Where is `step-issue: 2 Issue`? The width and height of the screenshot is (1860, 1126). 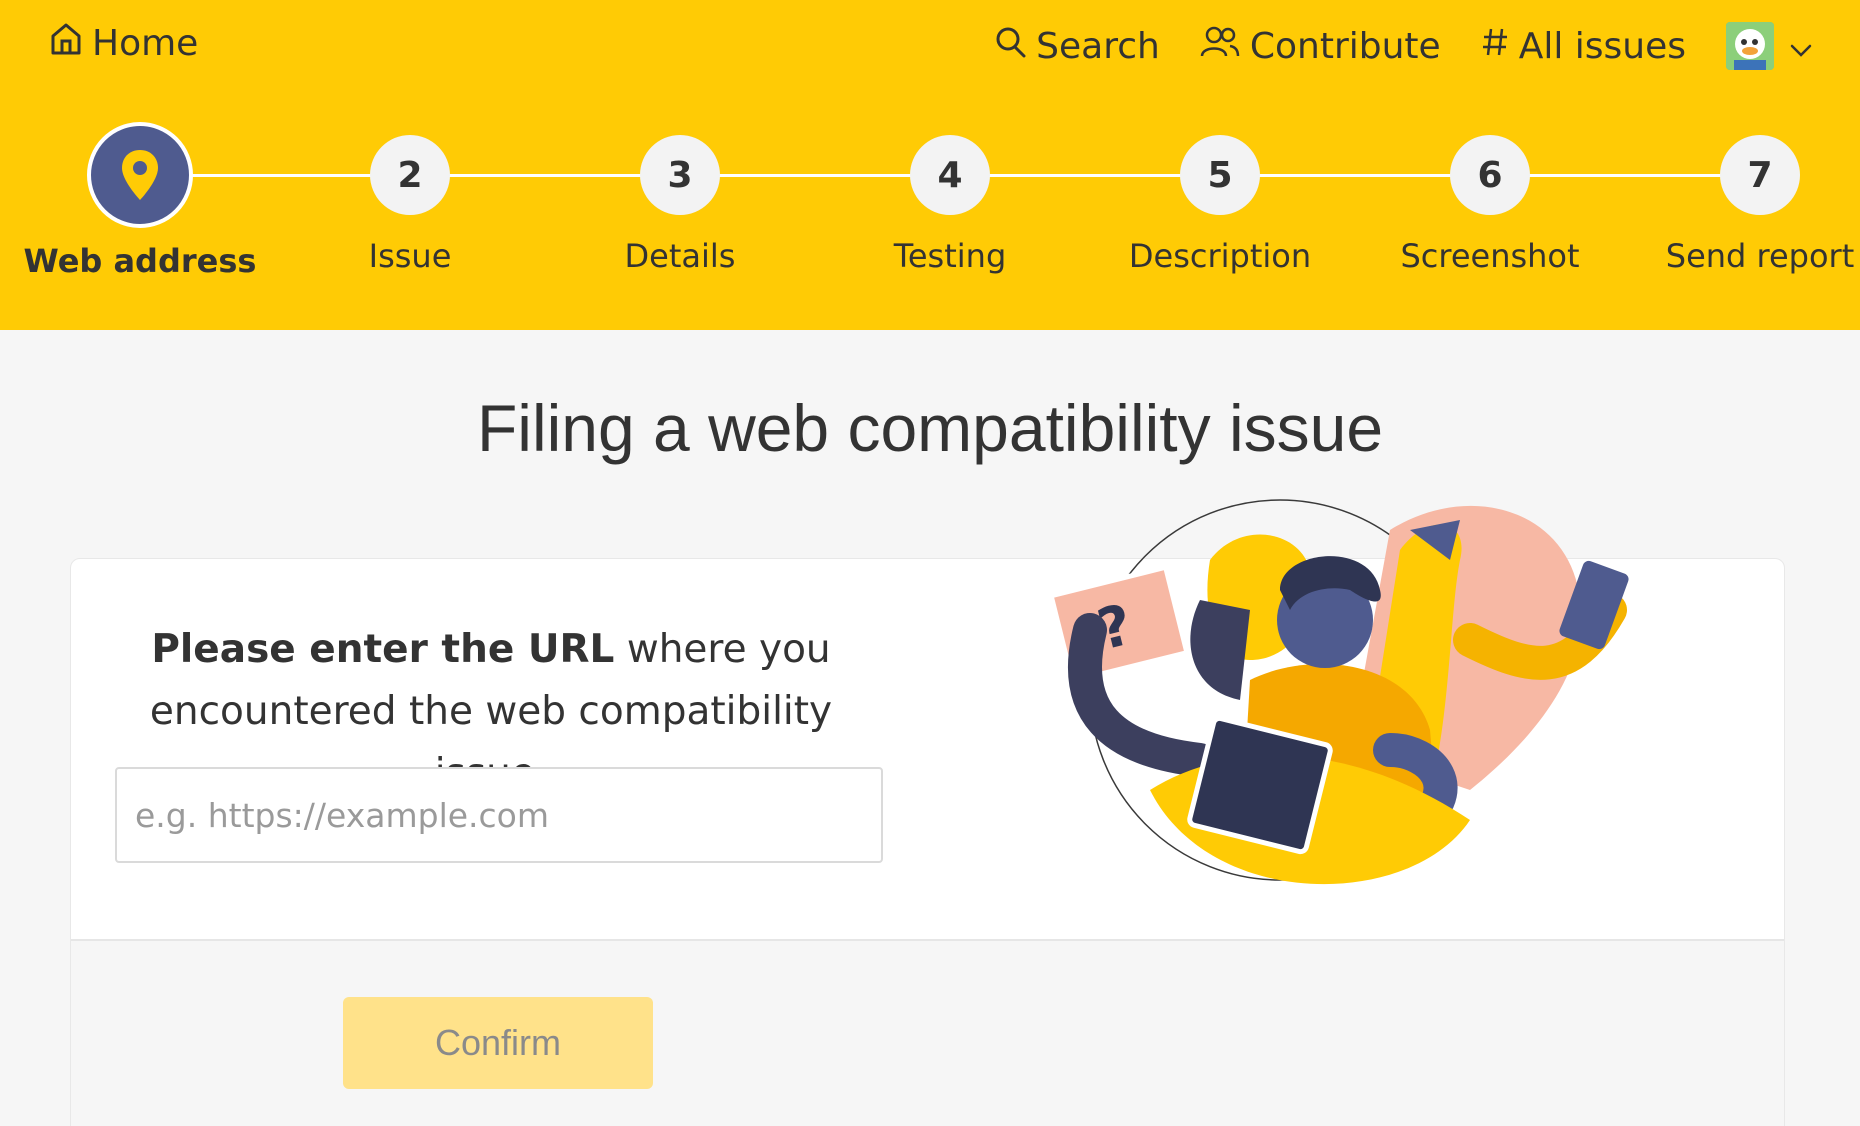
step-issue: 2 Issue is located at coordinates (410, 197).